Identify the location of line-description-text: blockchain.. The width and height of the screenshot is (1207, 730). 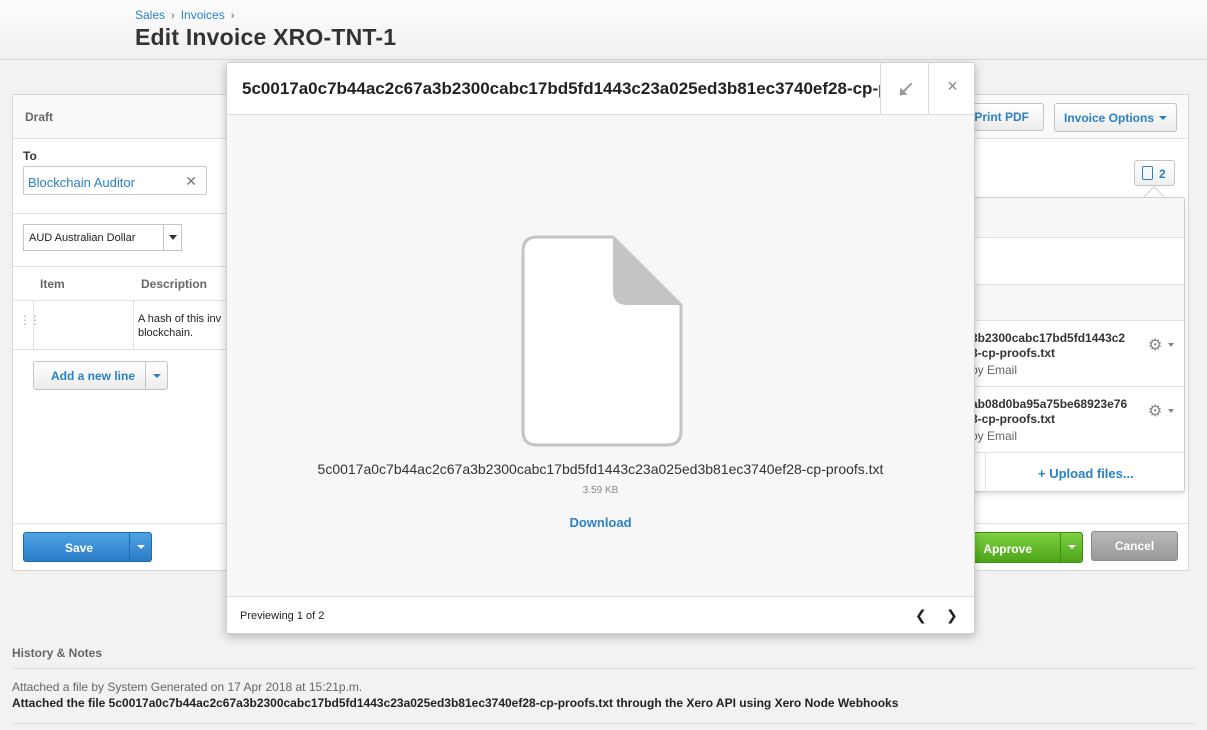
(166, 333).